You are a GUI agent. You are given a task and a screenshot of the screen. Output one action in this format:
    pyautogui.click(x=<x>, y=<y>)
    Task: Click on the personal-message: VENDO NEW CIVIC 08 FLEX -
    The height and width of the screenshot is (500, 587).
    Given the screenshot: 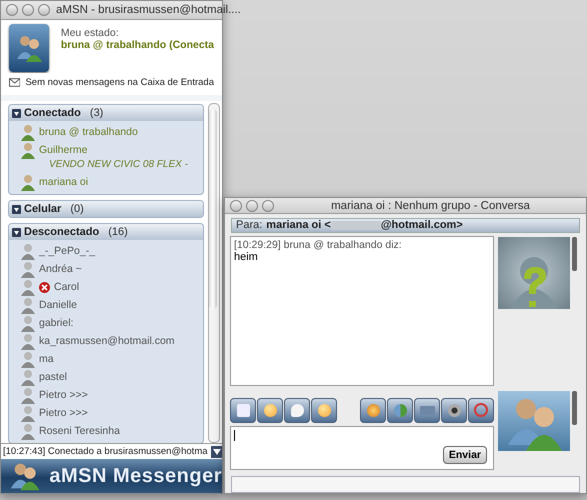 What is the action you would take?
    pyautogui.click(x=118, y=165)
    